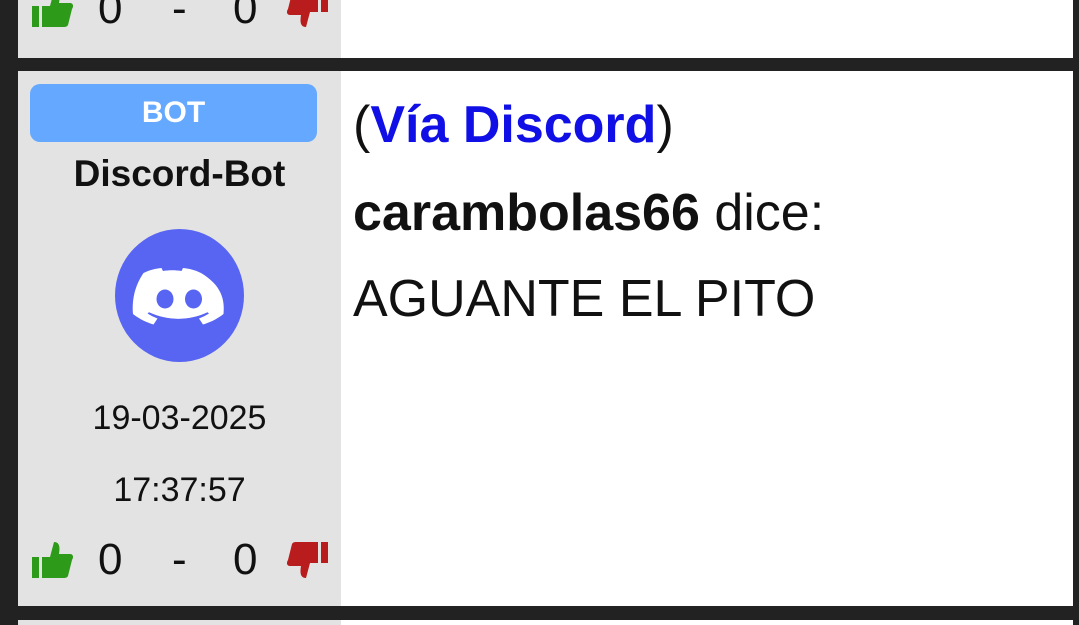 The image size is (1079, 625). I want to click on previous-post: 0 - 0, so click(545, 29).